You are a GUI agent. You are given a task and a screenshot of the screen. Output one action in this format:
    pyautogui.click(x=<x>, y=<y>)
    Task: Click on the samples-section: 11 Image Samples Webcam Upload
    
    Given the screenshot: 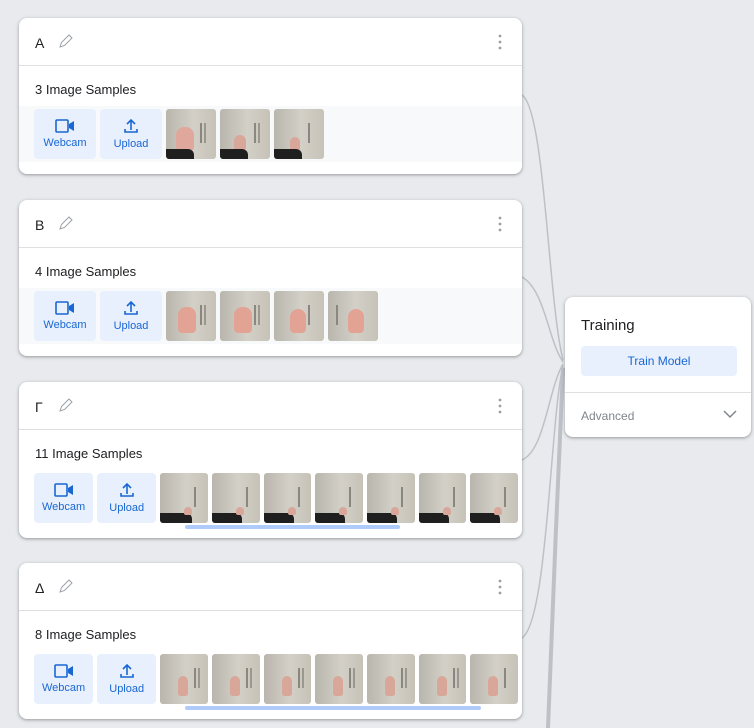 What is the action you would take?
    pyautogui.click(x=270, y=484)
    